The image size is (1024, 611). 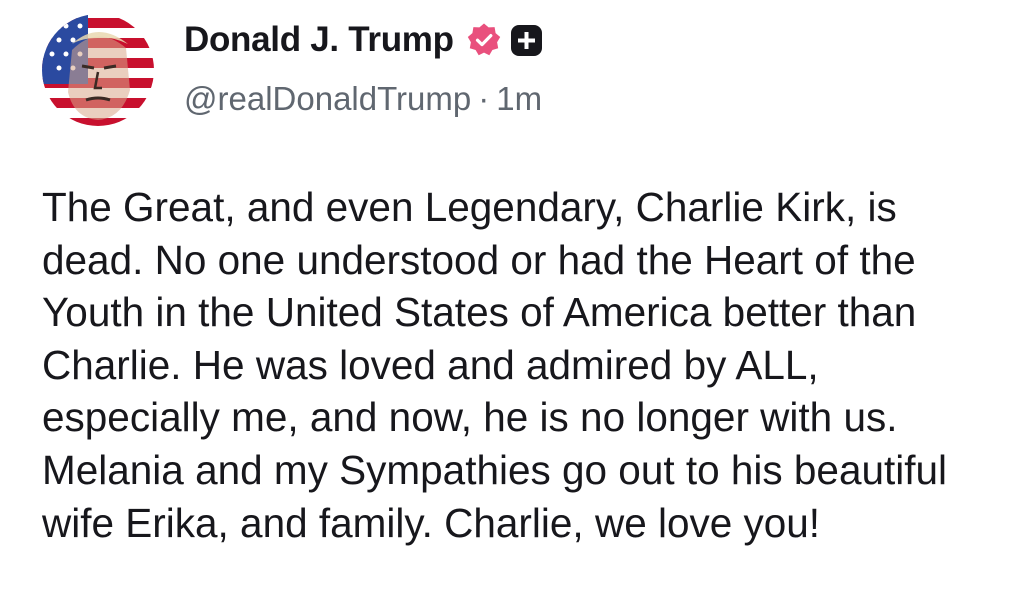 I want to click on author-handle: @realDonaldTrump, so click(x=327, y=98).